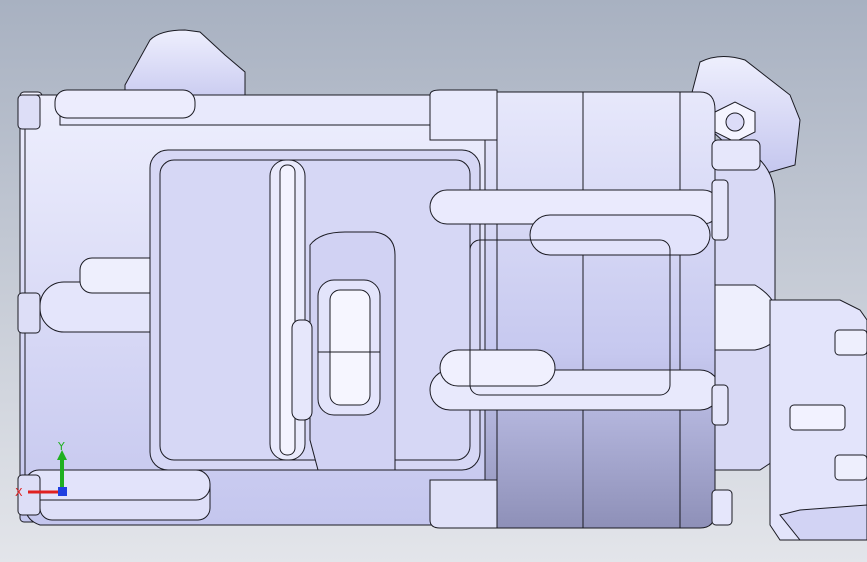  Describe the element at coordinates (19, 492) in the screenshot. I see `x-axis-label: X` at that location.